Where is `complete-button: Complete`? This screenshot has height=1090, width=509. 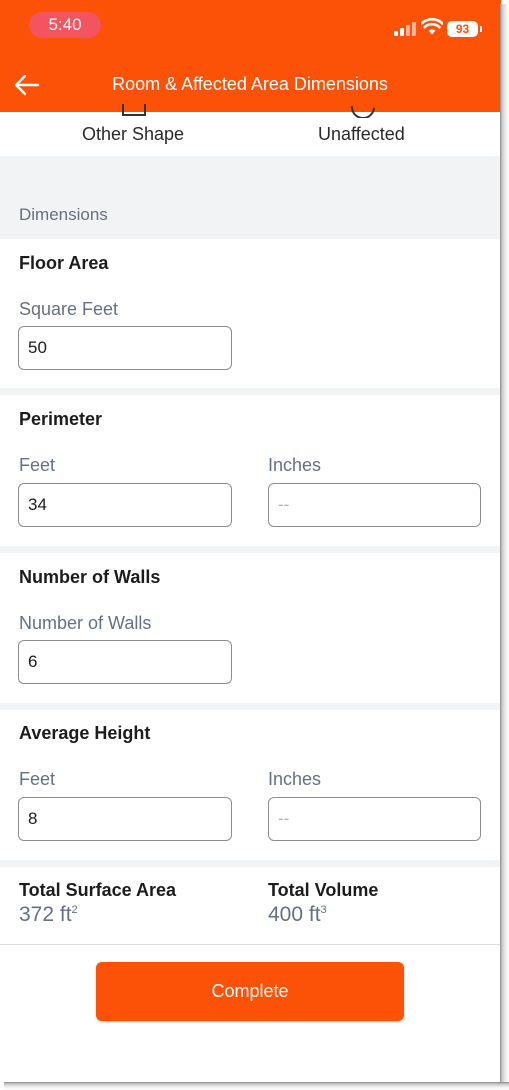 complete-button: Complete is located at coordinates (250, 991).